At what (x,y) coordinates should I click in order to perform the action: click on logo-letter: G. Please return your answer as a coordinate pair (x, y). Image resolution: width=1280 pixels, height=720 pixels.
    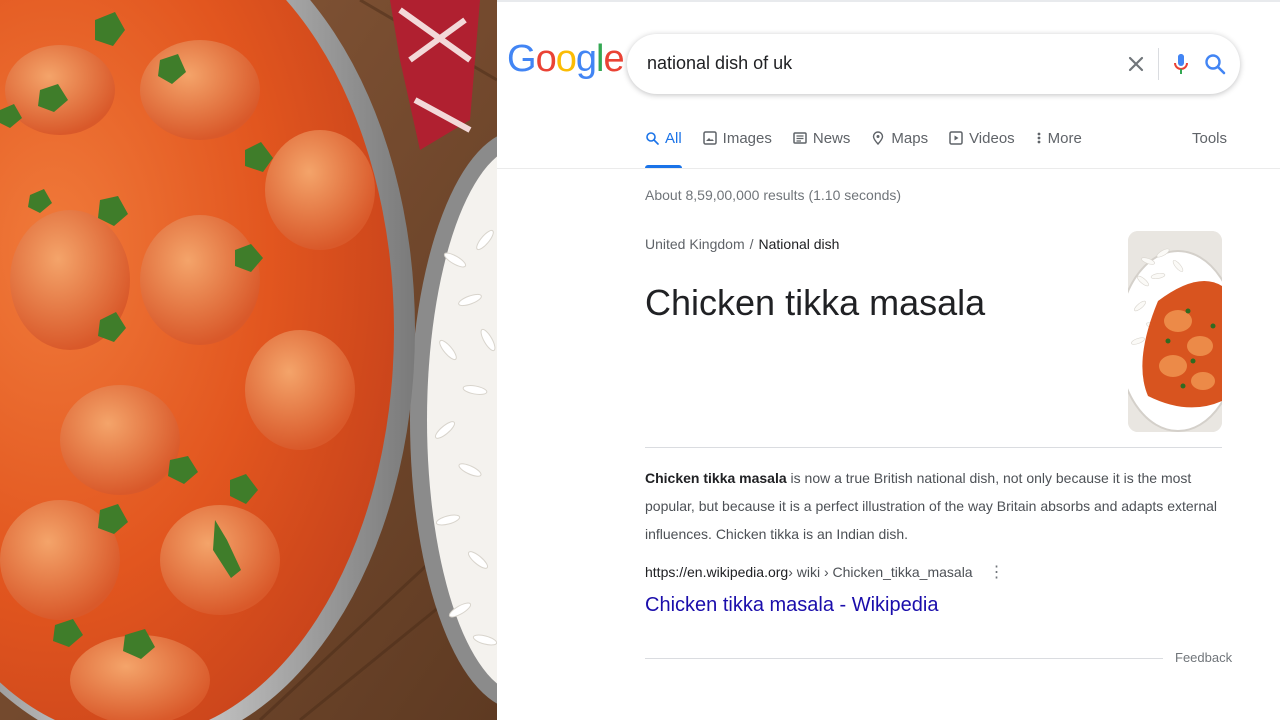
    Looking at the image, I should click on (522, 59).